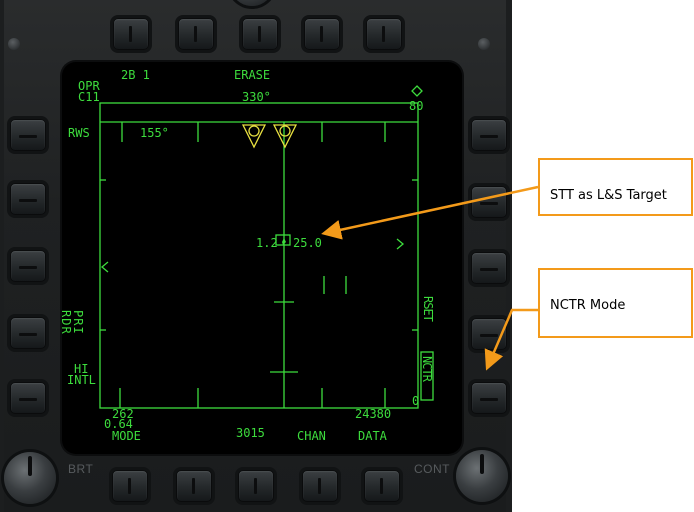  Describe the element at coordinates (511, 339) in the screenshot. I see `nctr-arrow` at that location.